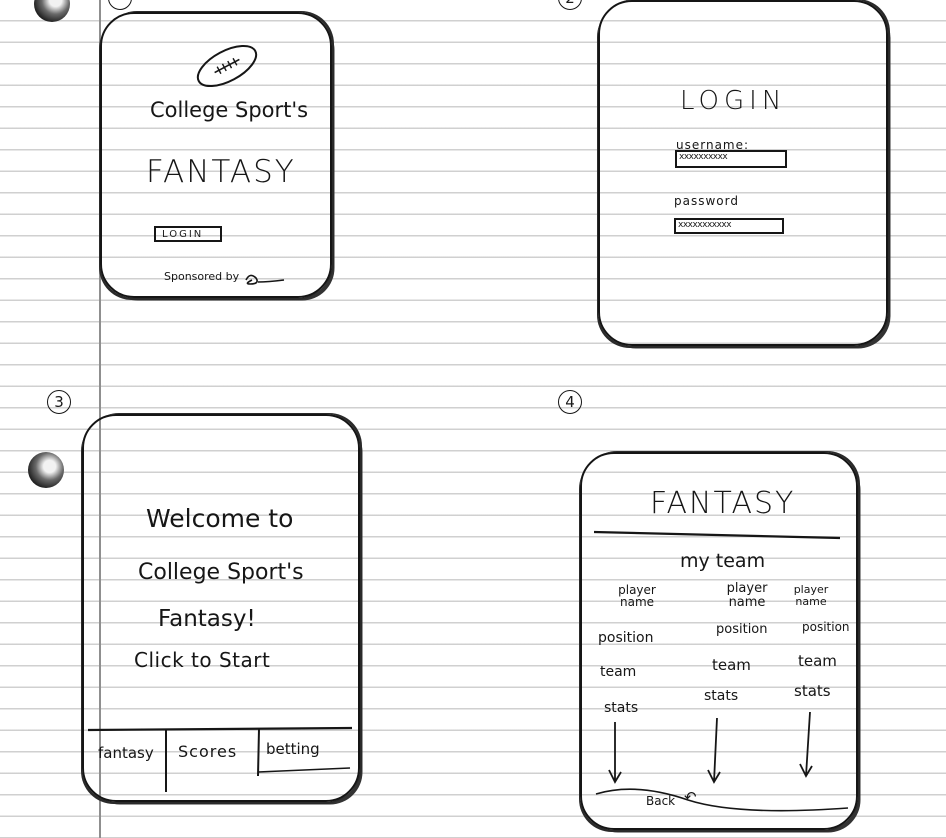  I want to click on back-arrow-icon: ↶, so click(690, 797).